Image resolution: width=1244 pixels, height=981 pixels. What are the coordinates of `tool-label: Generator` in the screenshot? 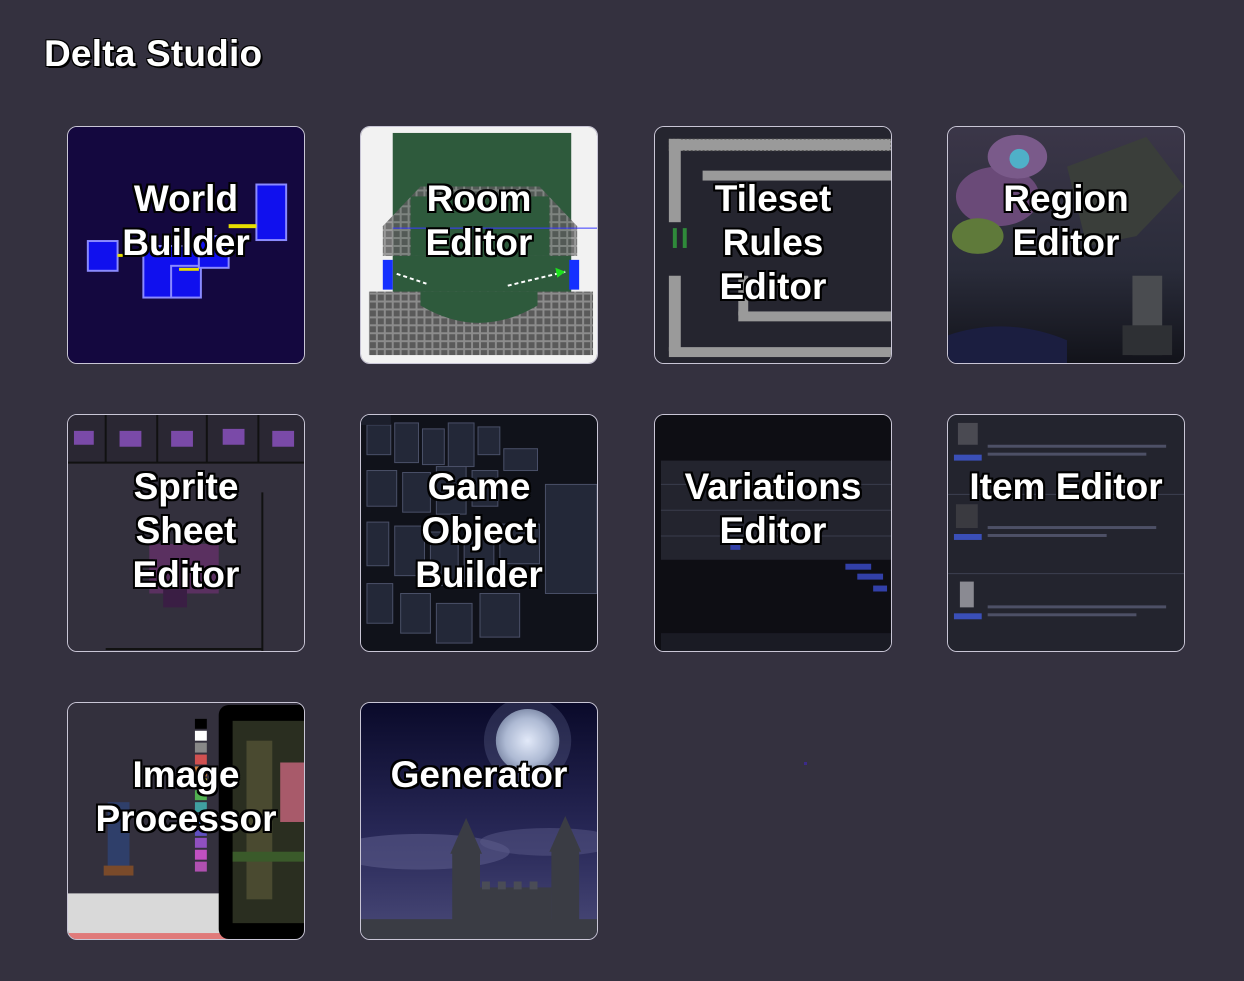 It's located at (479, 774).